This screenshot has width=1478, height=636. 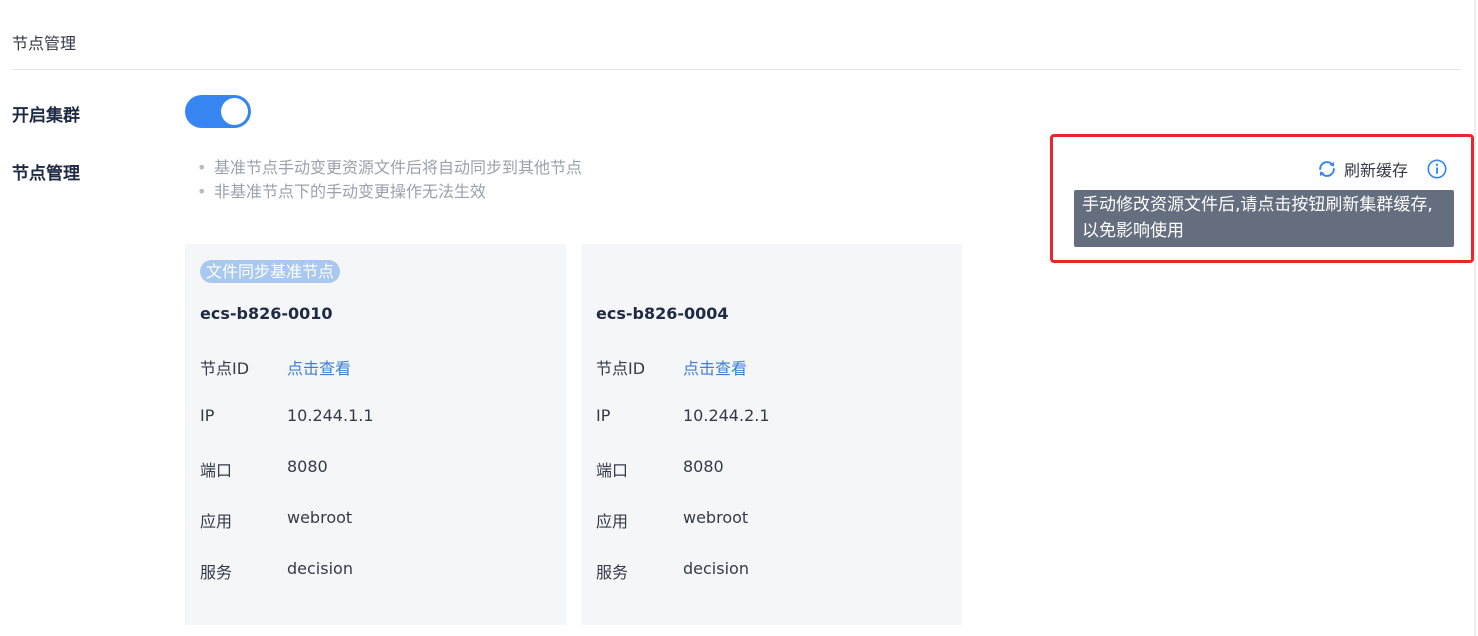 I want to click on page-title: 节点管理, so click(x=44, y=43).